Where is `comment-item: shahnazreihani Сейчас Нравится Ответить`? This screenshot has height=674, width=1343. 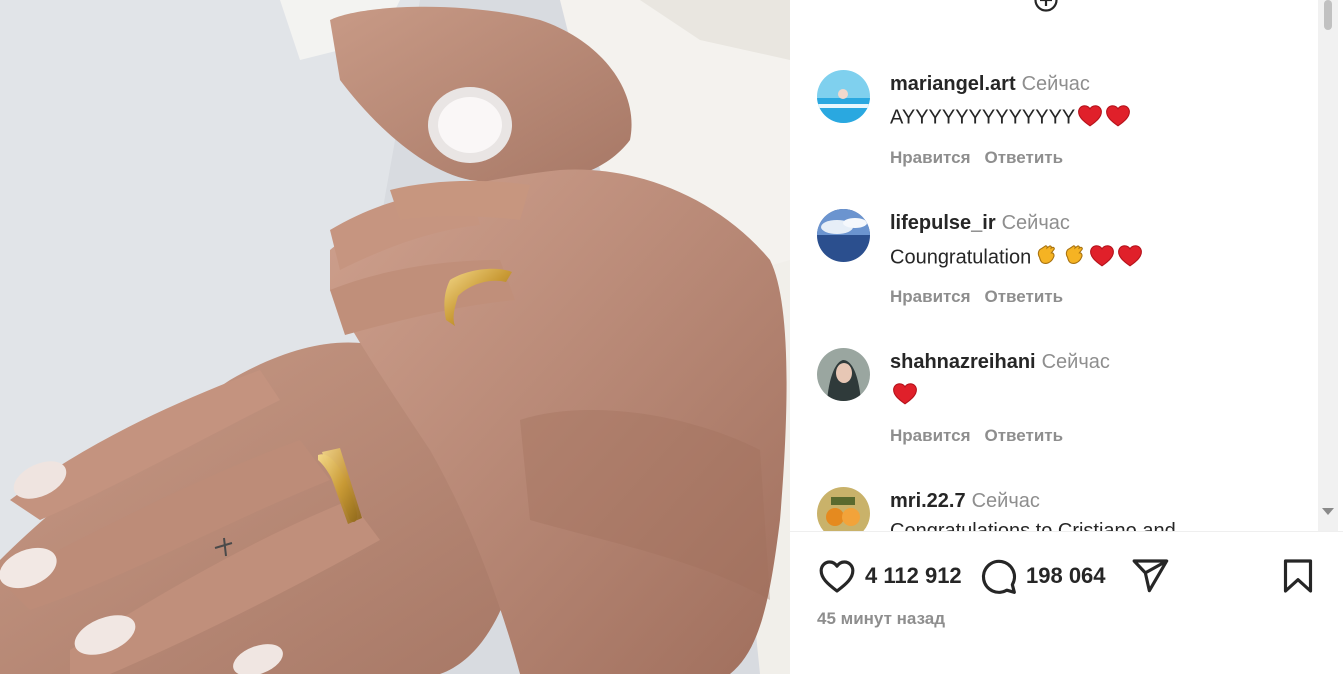
comment-item: shahnazreihani Сейчас Нравится Ответить is located at coordinates (1053, 413).